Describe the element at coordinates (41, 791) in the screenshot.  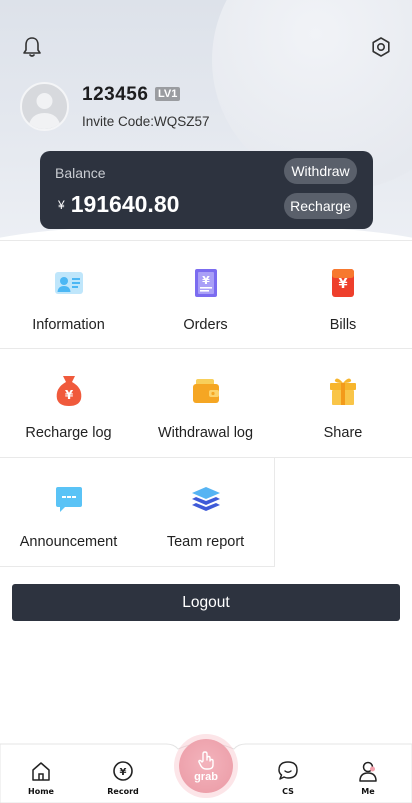
I see `nav-home-label: Home` at that location.